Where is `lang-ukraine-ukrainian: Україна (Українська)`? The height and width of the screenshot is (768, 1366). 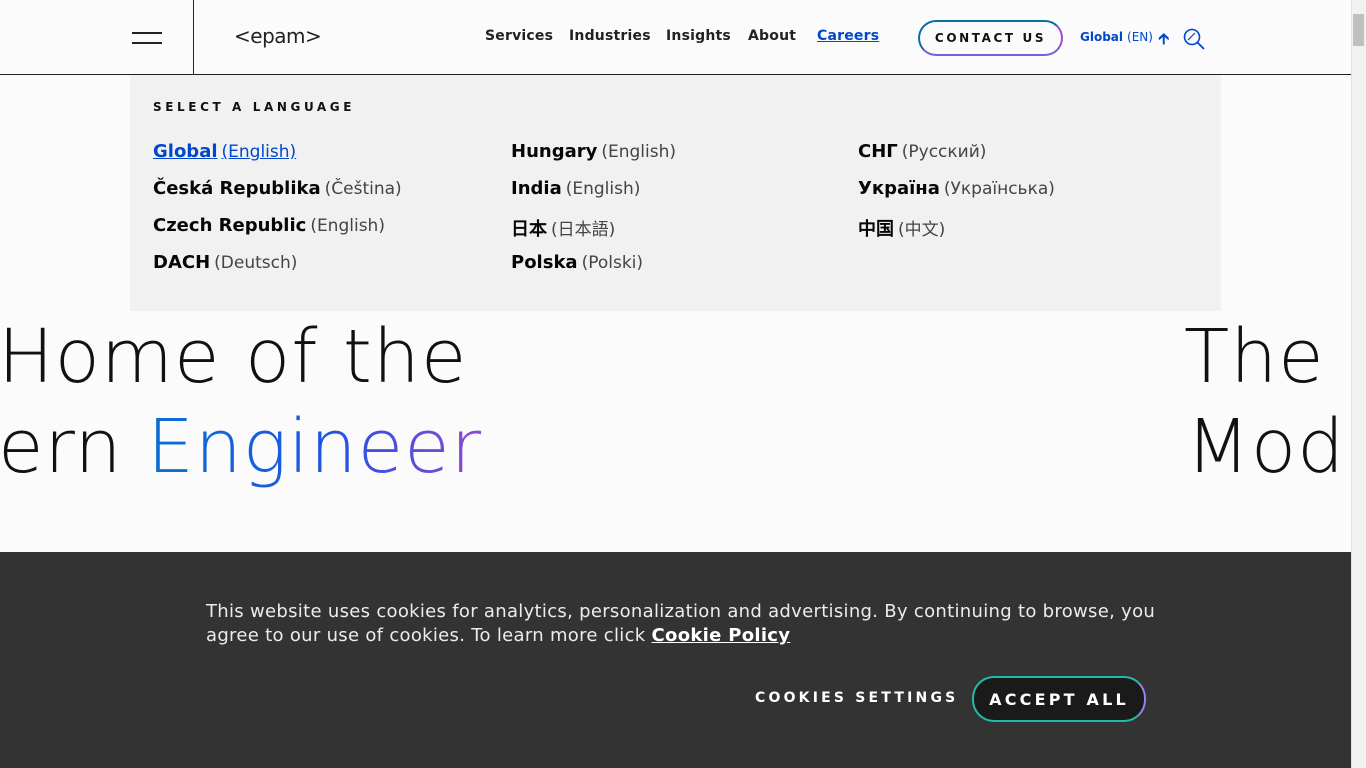 lang-ukraine-ukrainian: Україна (Українська) is located at coordinates (956, 188).